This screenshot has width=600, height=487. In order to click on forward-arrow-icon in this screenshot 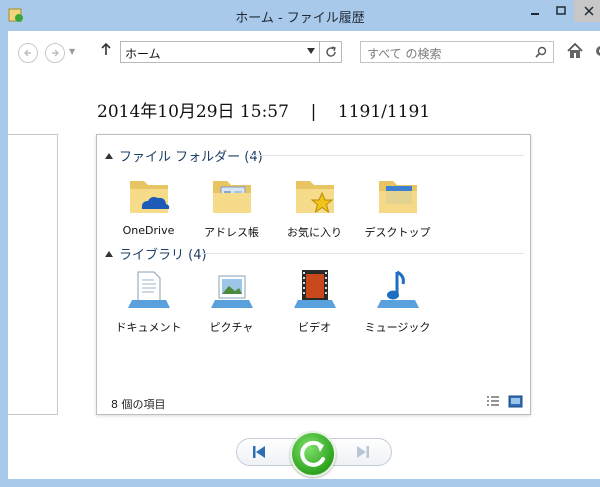, I will do `click(55, 53)`.